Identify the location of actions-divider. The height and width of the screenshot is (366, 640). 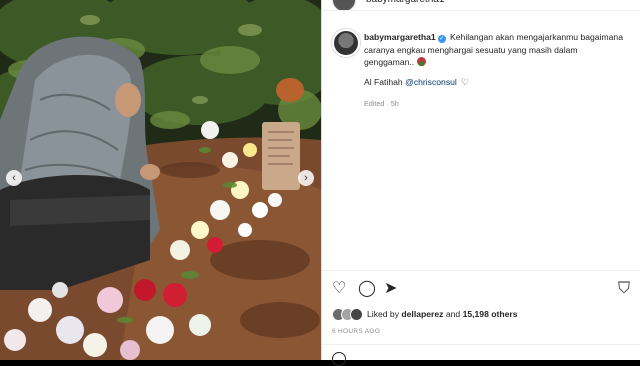
(481, 270).